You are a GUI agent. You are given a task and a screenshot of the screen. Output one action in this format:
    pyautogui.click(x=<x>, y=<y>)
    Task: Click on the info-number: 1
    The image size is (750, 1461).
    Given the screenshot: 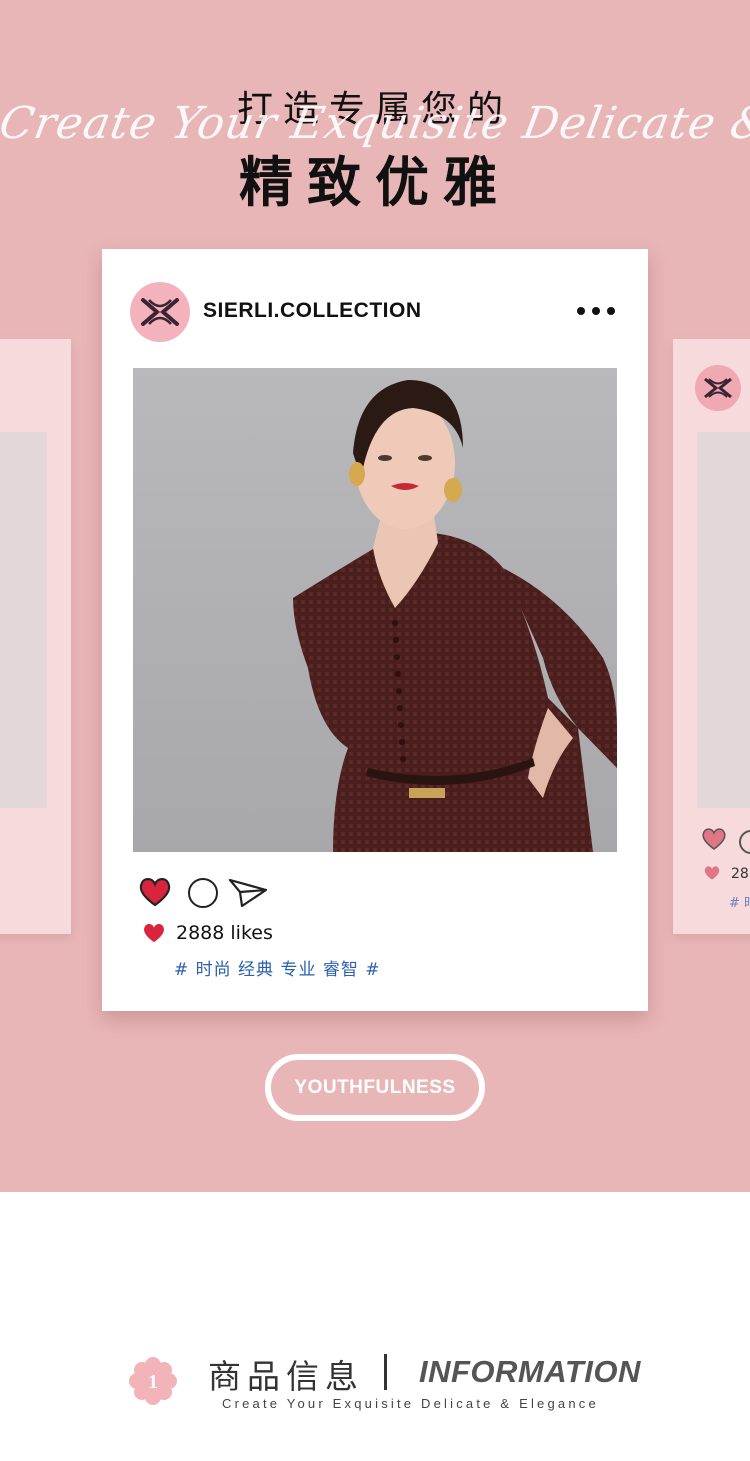 What is the action you would take?
    pyautogui.click(x=153, y=1382)
    